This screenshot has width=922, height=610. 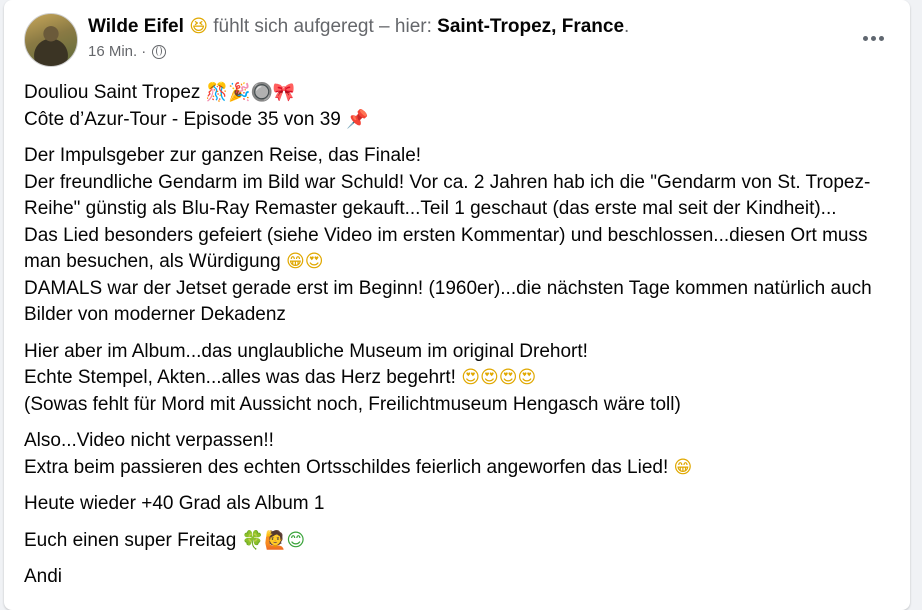 I want to click on globe-icon, so click(x=159, y=51).